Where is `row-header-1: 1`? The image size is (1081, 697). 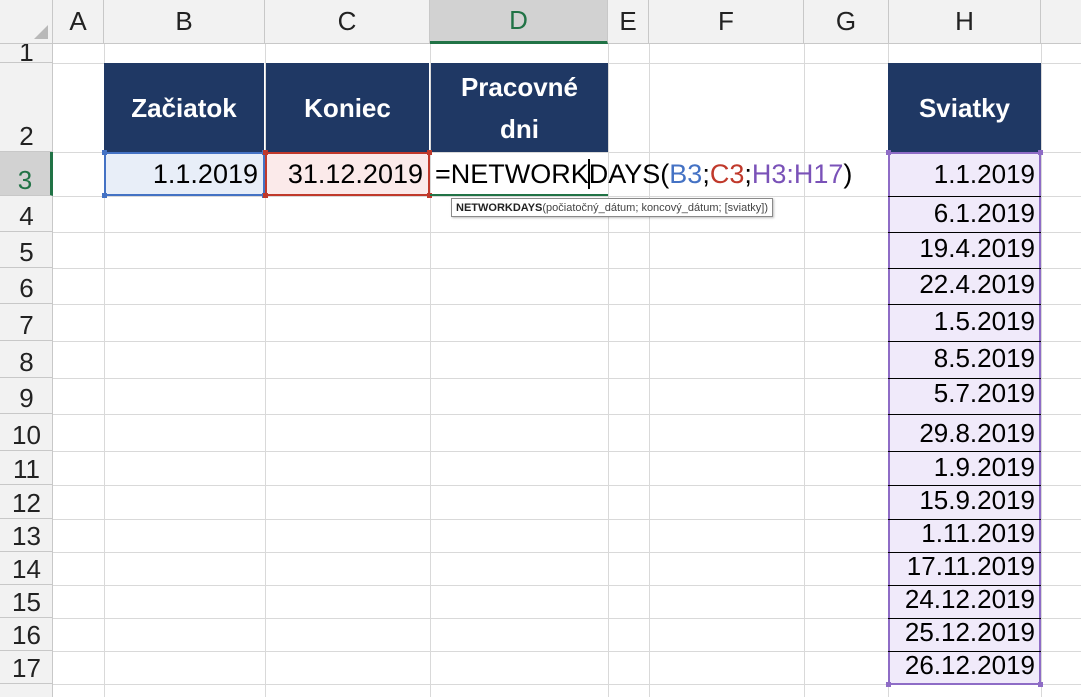
row-header-1: 1 is located at coordinates (26, 53).